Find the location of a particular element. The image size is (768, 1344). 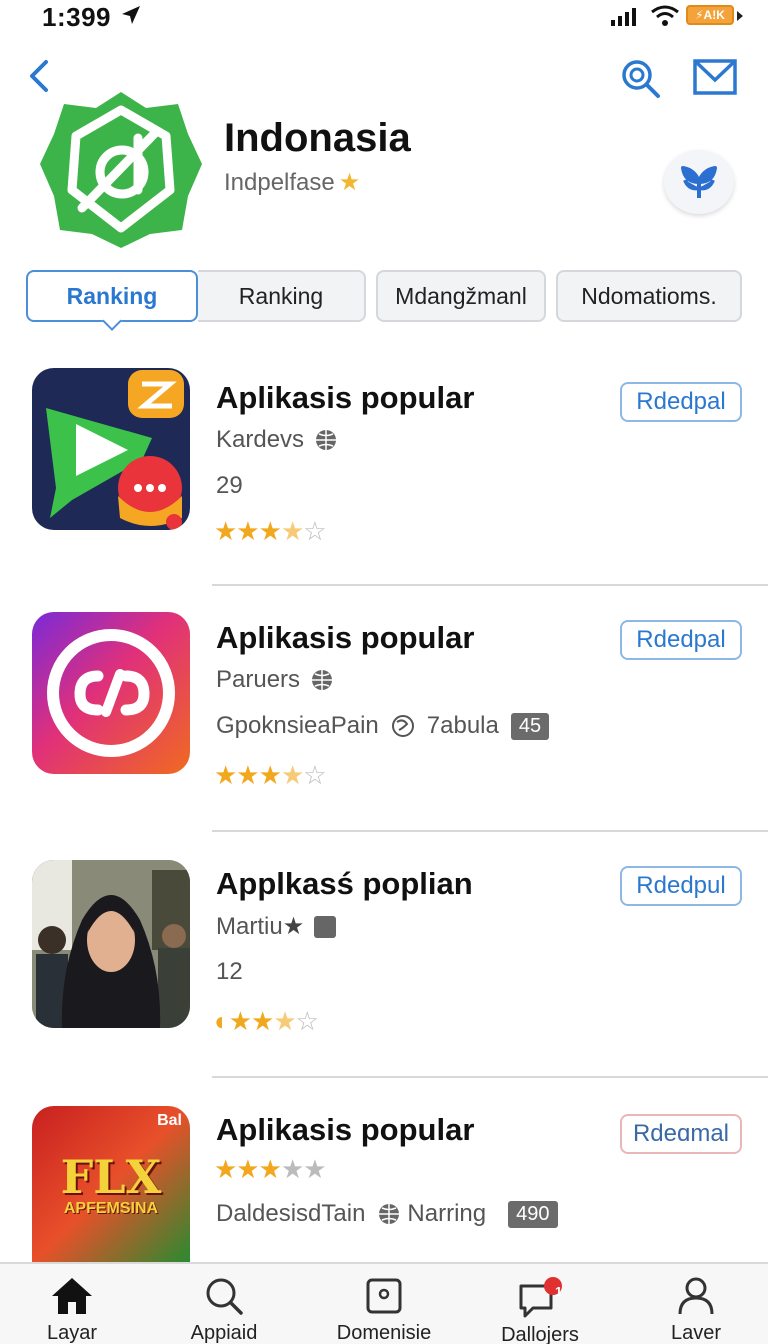

app-thumbnail: Bal FLX APFEMSINA is located at coordinates (111, 1184).